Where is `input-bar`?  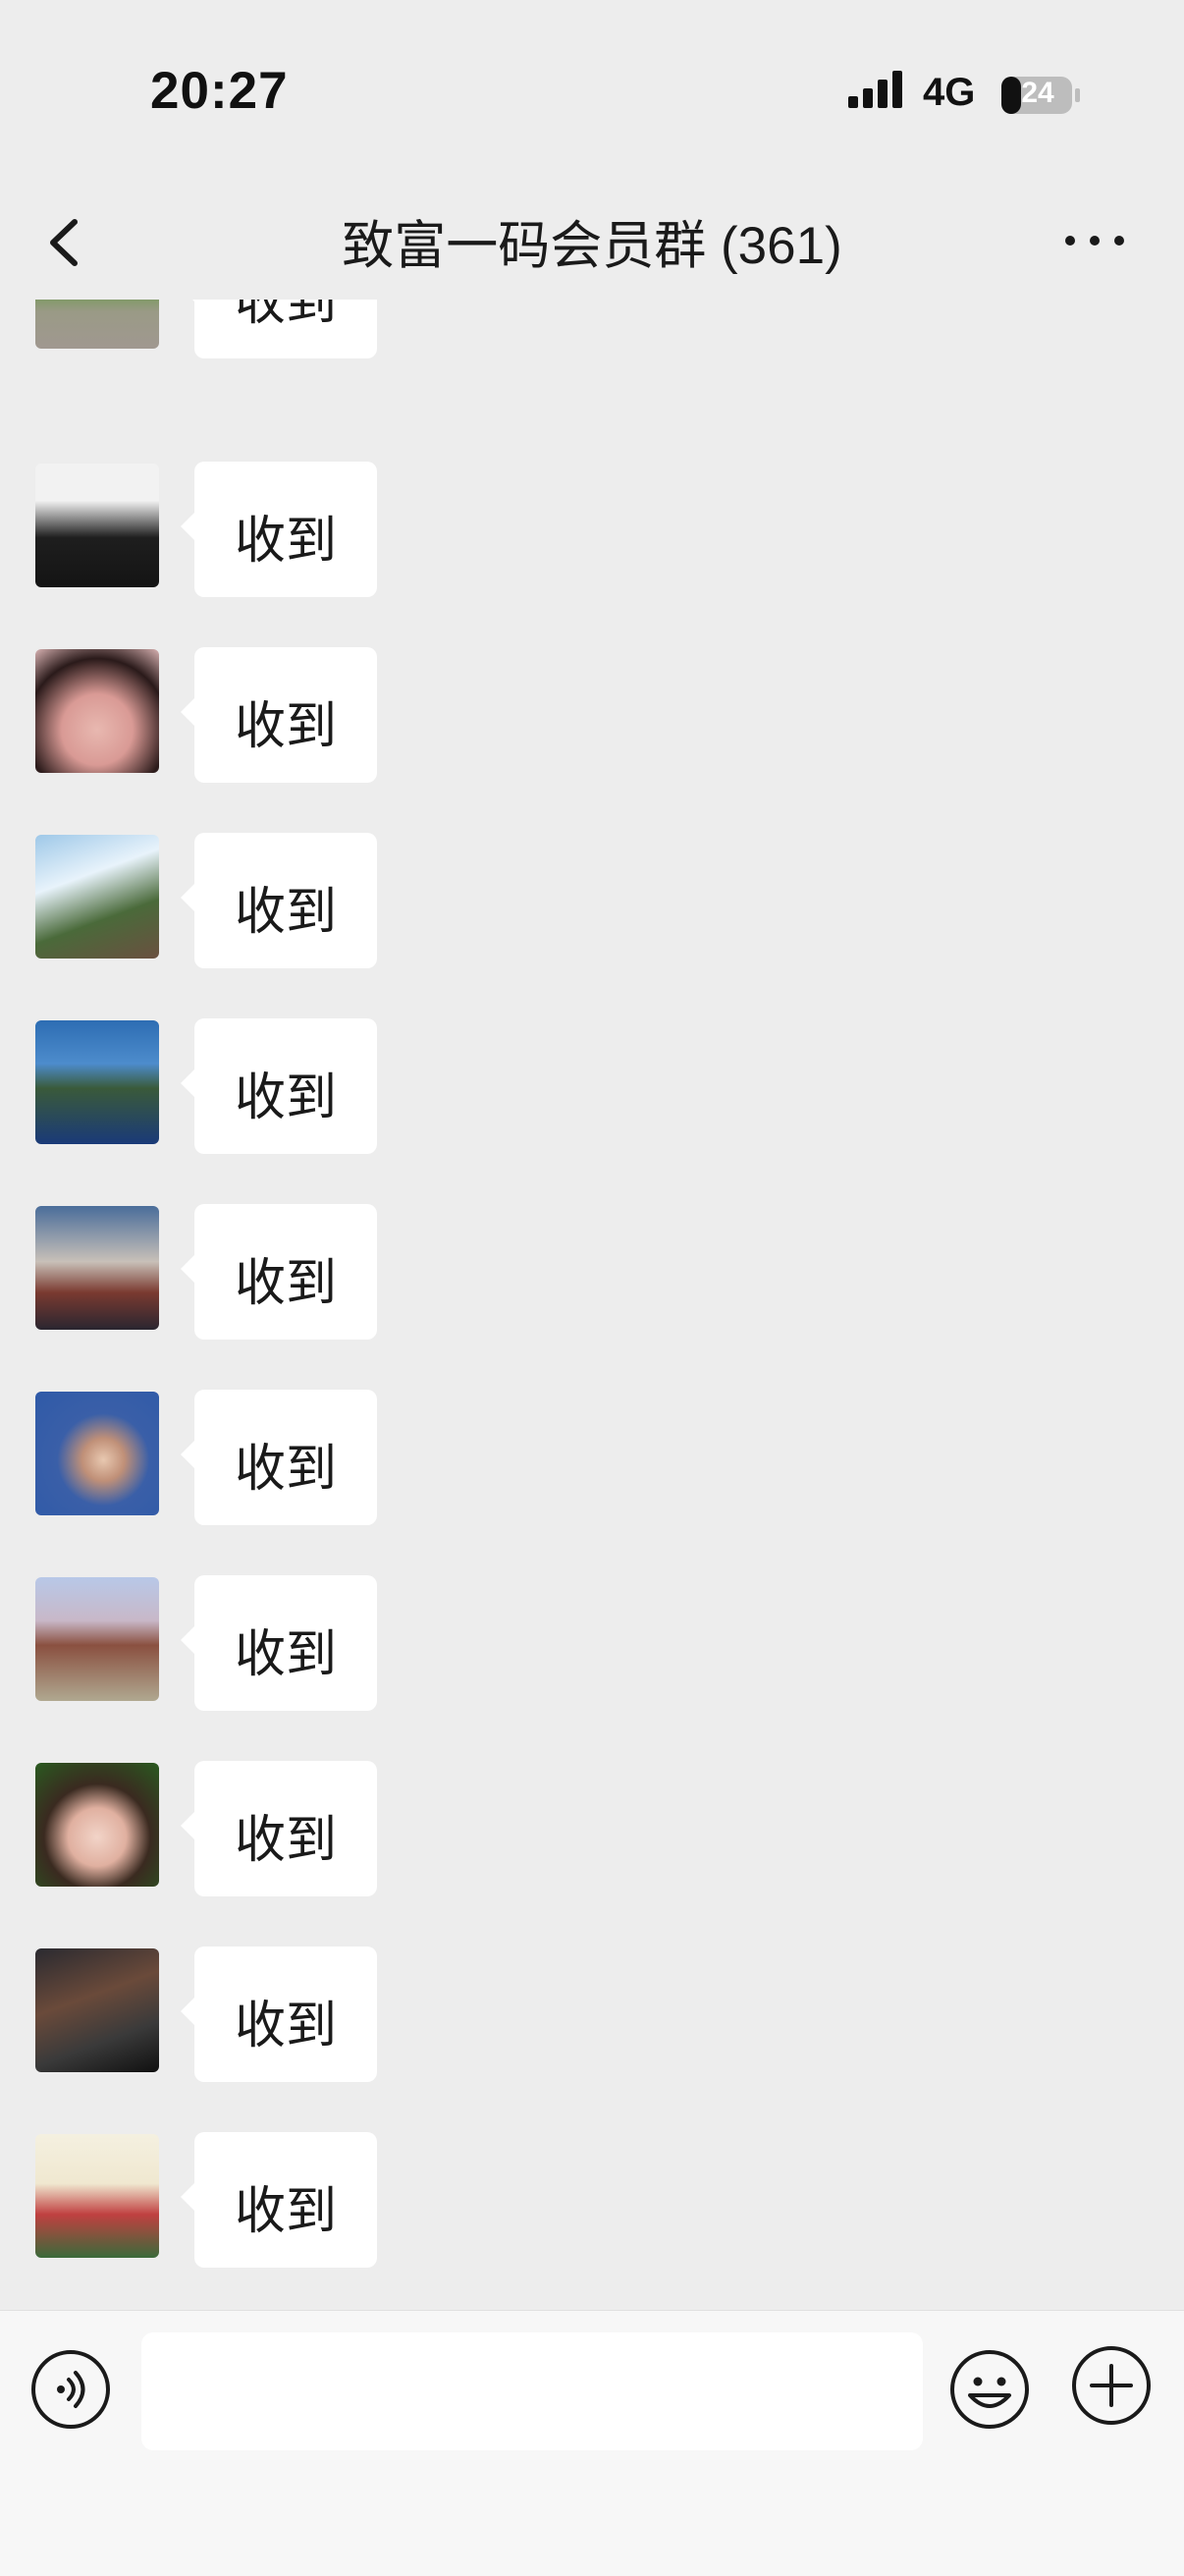 input-bar is located at coordinates (592, 2443).